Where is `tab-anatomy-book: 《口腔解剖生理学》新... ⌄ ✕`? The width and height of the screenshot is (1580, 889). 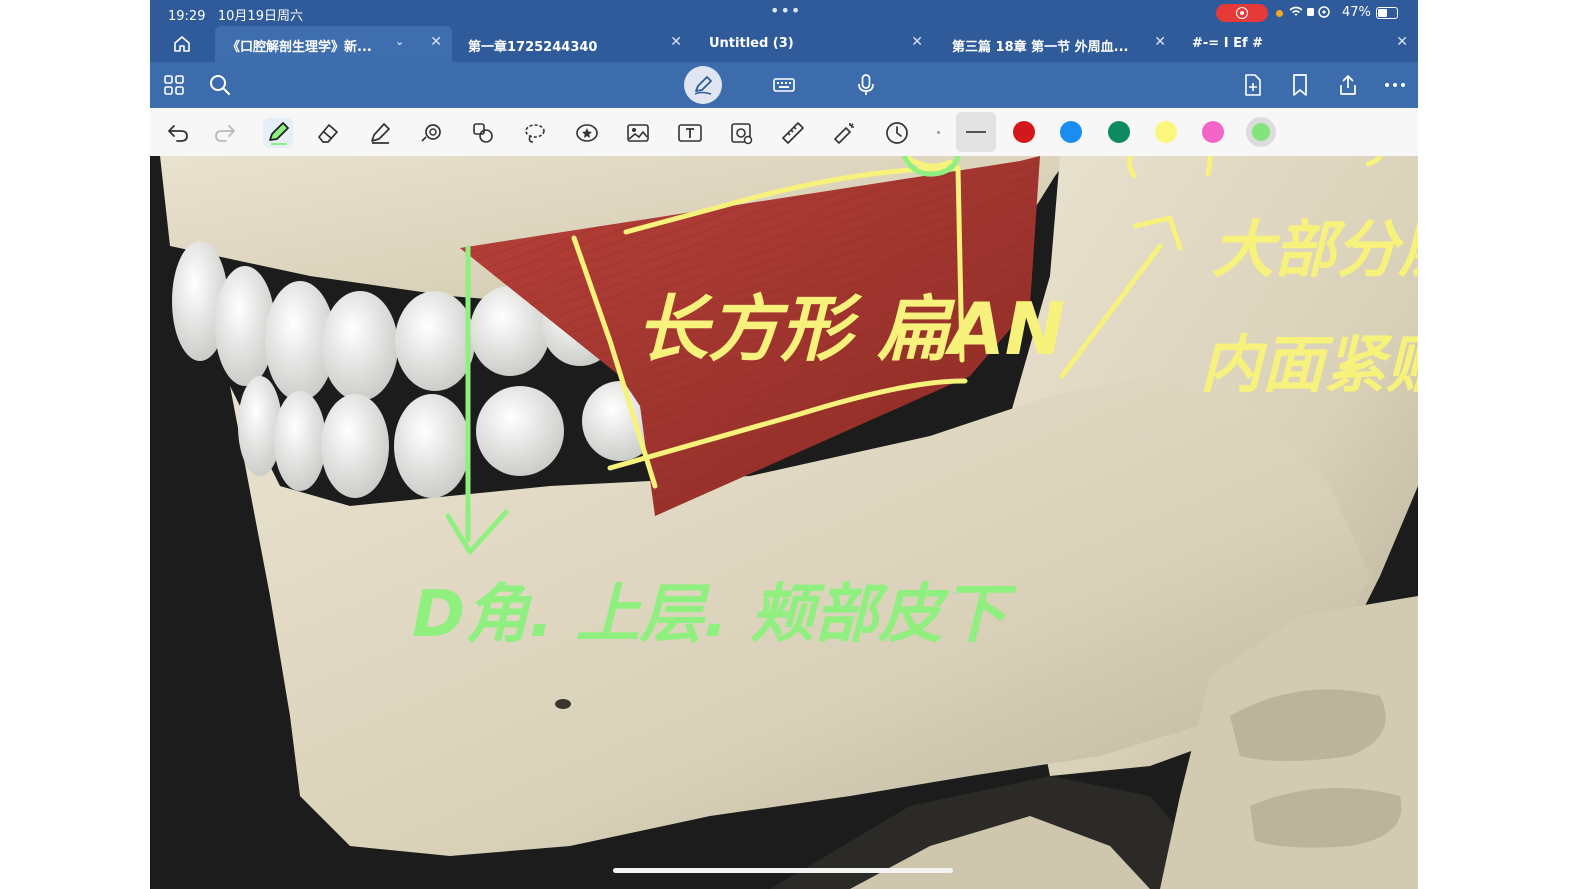 tab-anatomy-book: 《口腔解剖生理学》新... ⌄ ✕ is located at coordinates (333, 44).